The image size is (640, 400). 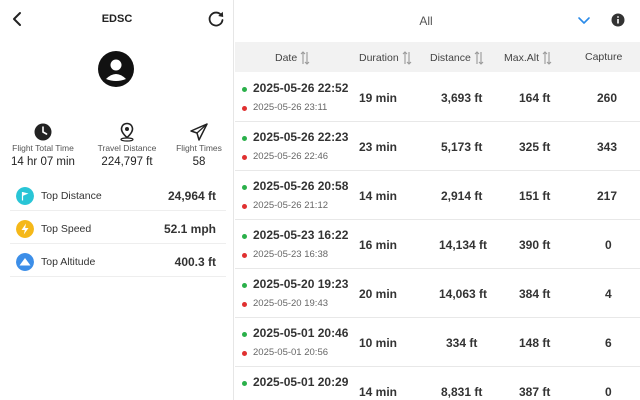 I want to click on metric-label: Top Altitude, so click(x=68, y=262).